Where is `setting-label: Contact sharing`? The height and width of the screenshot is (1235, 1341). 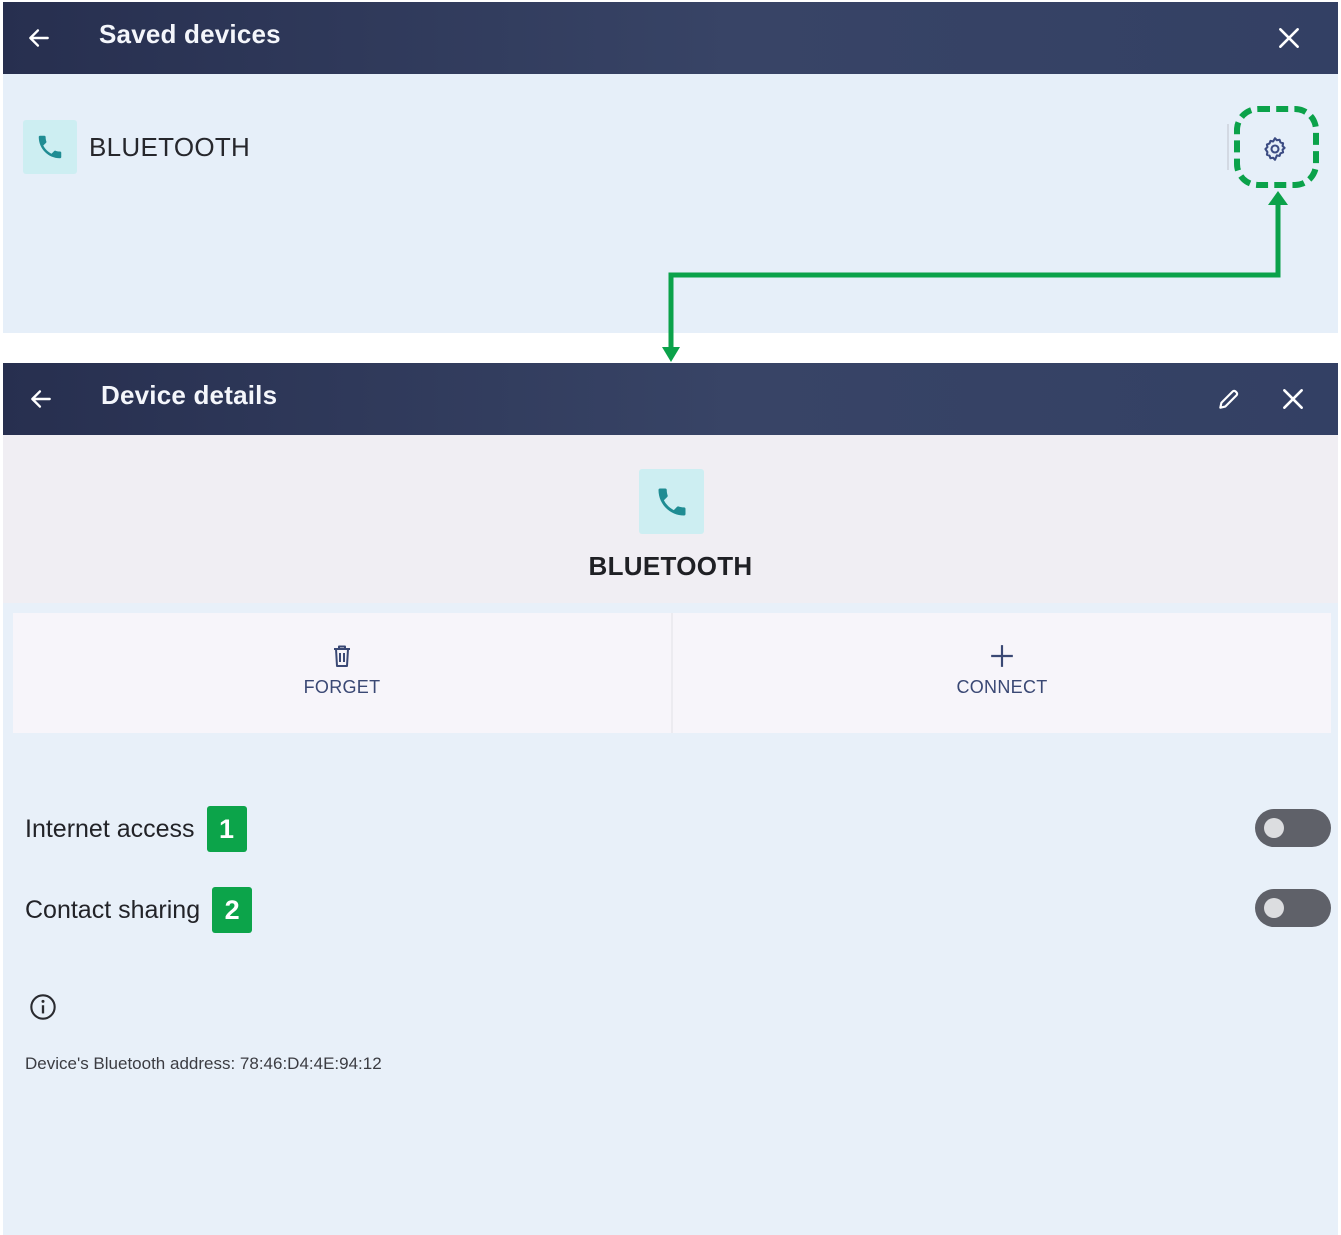 setting-label: Contact sharing is located at coordinates (113, 909).